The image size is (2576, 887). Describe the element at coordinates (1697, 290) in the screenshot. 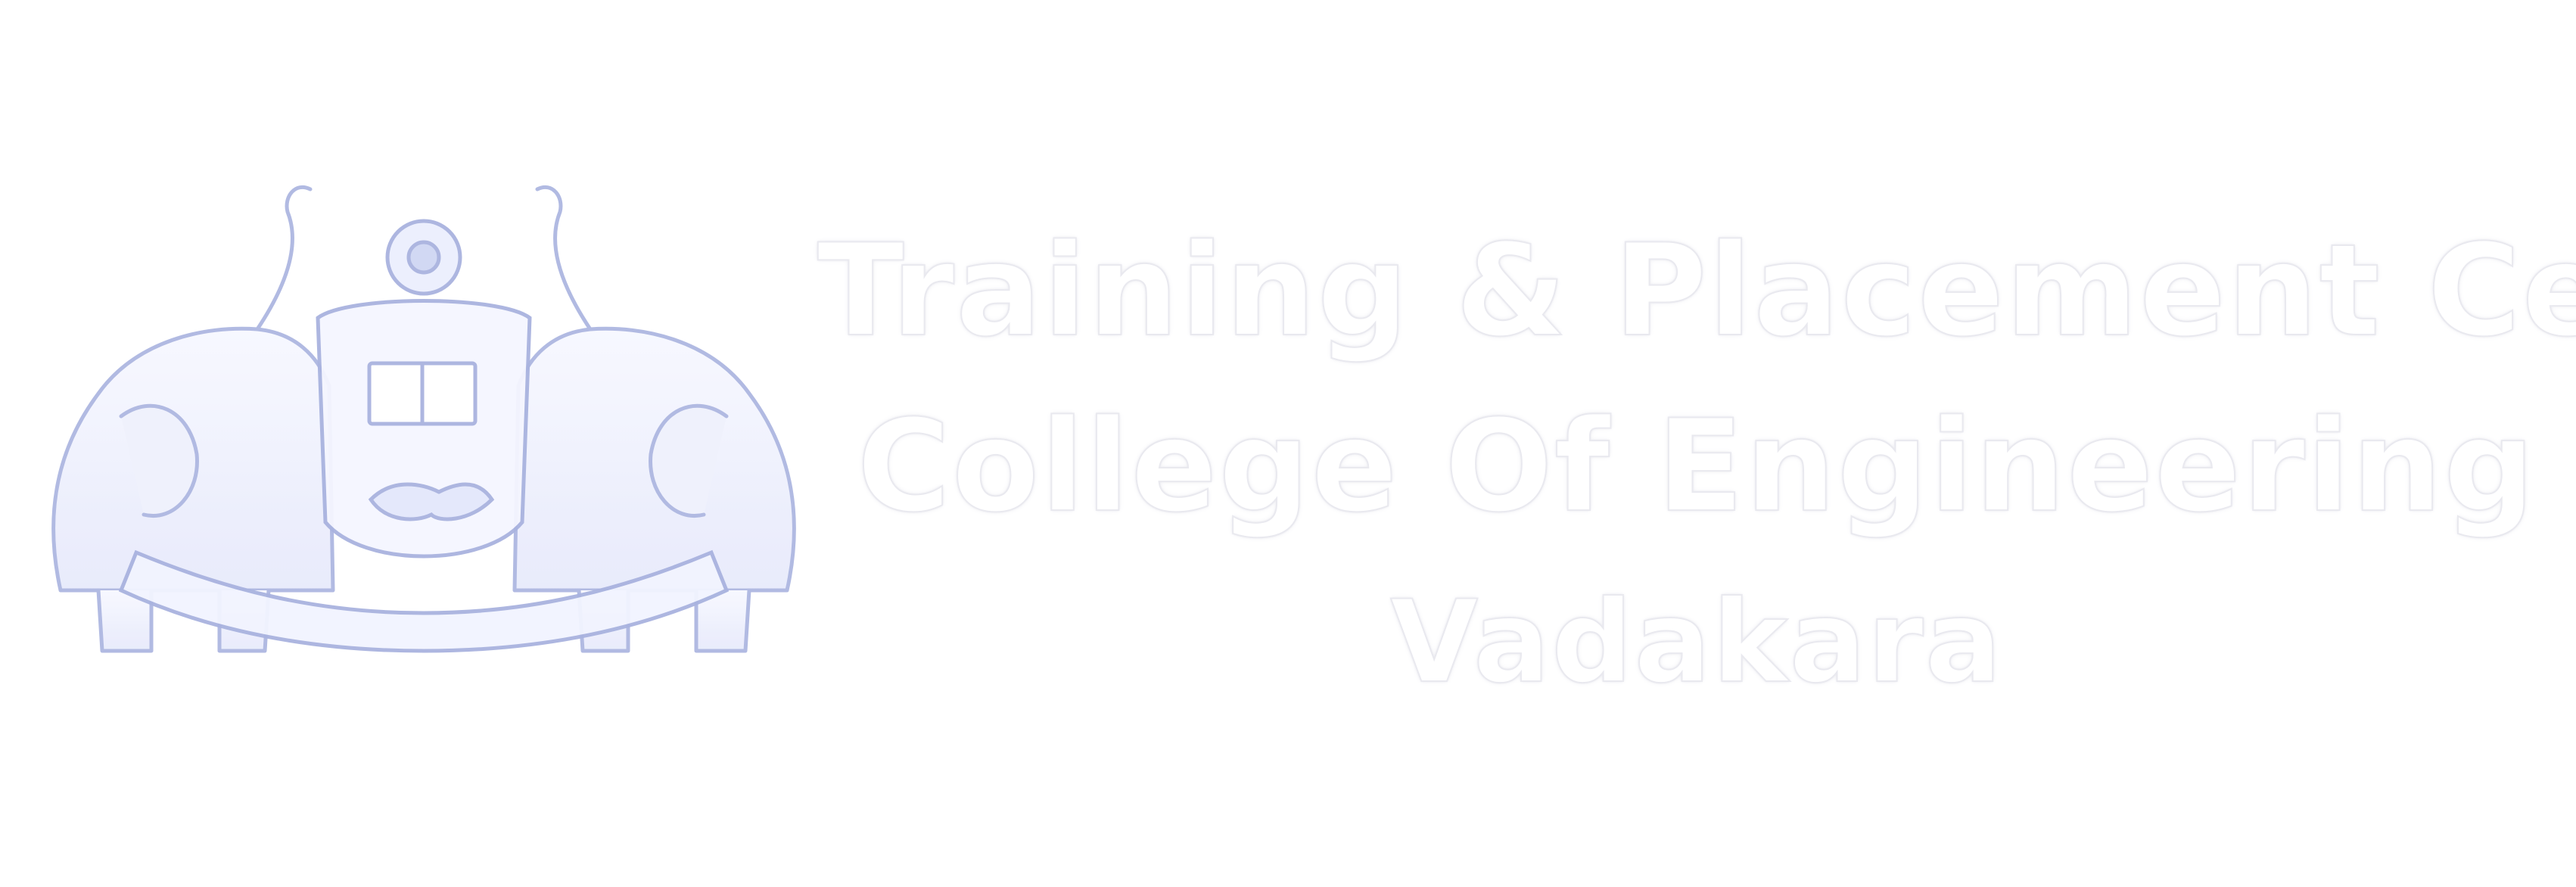

I see `cell-title: Training & Placement Cell` at that location.